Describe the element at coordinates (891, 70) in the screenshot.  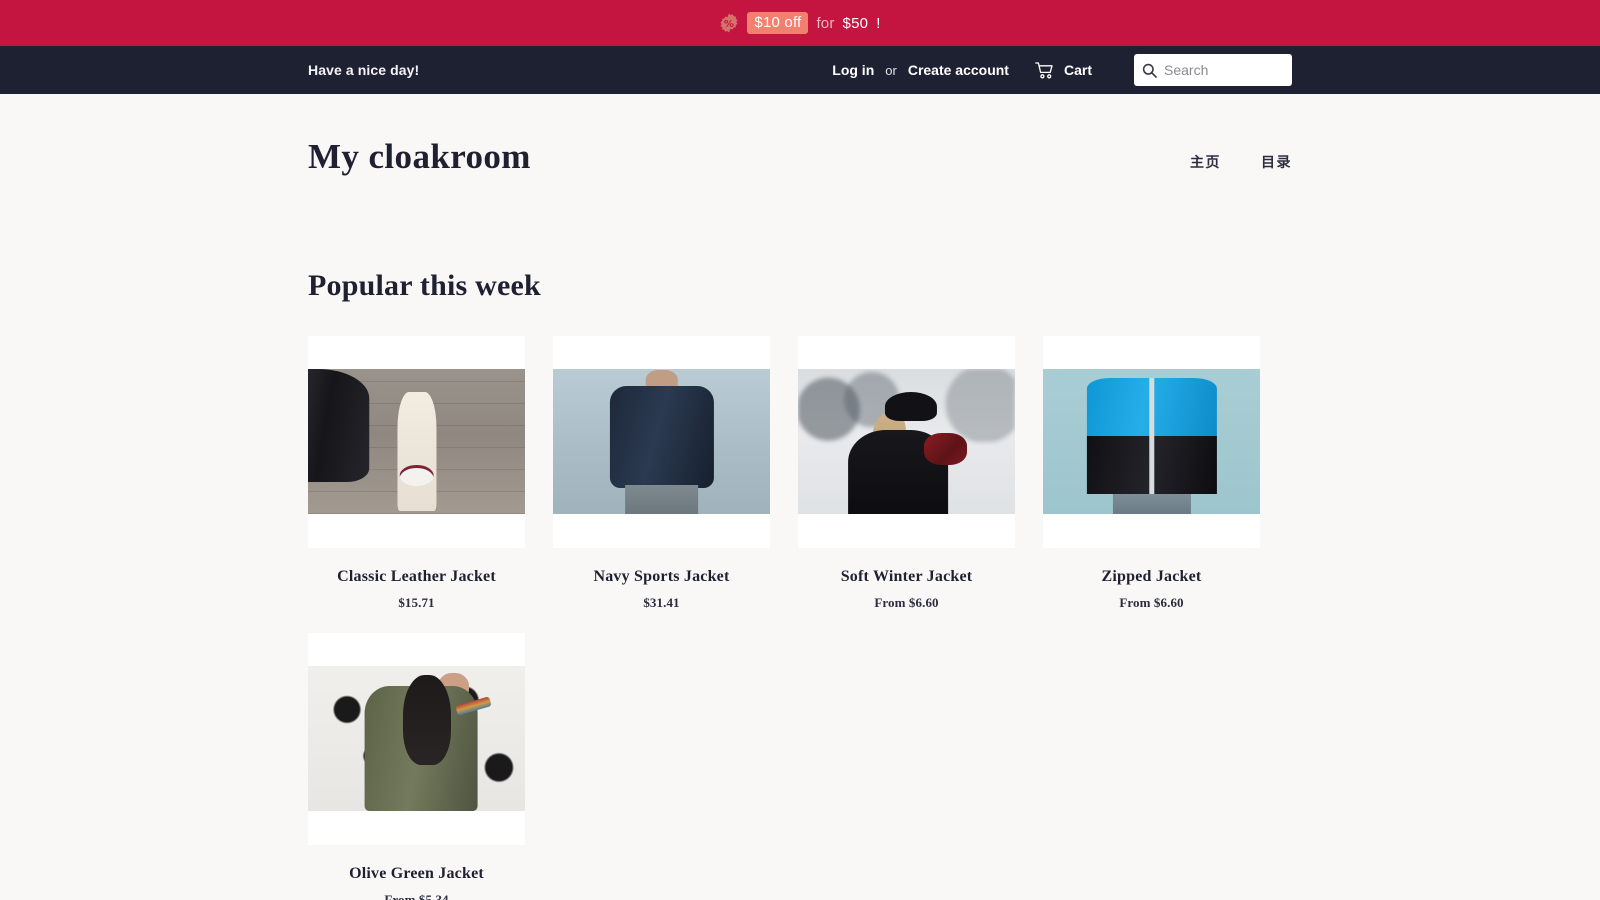
I see `or-separator: or` at that location.